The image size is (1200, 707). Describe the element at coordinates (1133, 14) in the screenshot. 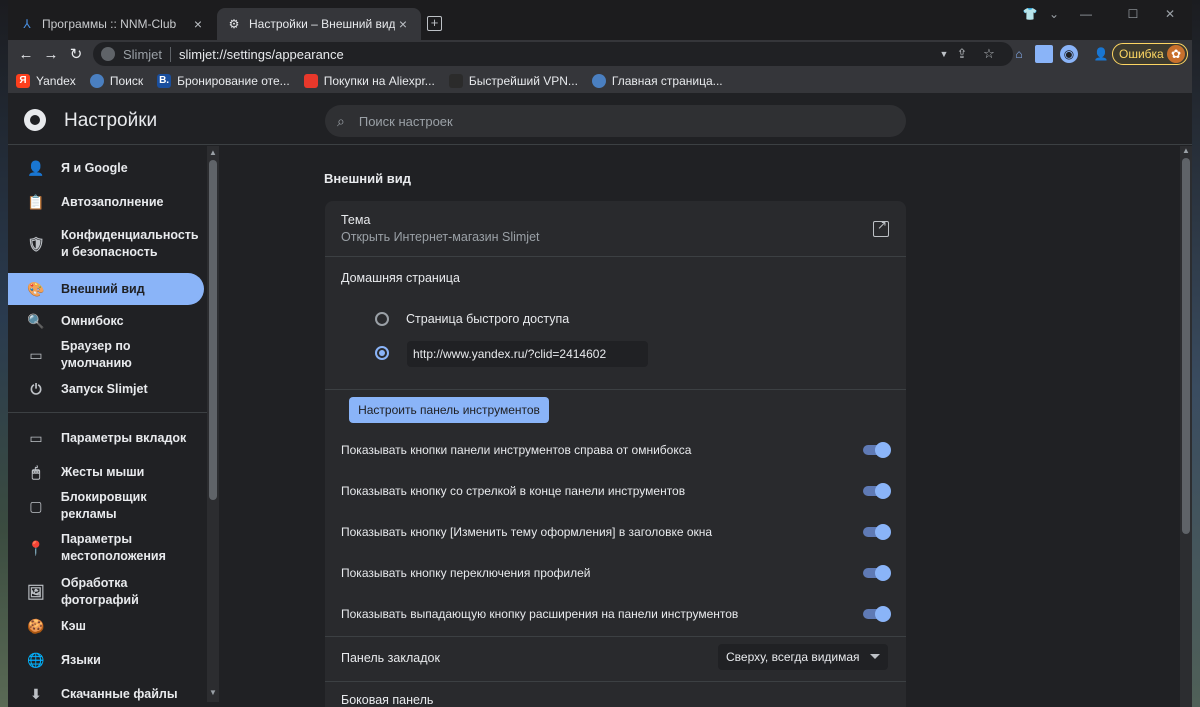

I see `maximize-button: ☐` at that location.